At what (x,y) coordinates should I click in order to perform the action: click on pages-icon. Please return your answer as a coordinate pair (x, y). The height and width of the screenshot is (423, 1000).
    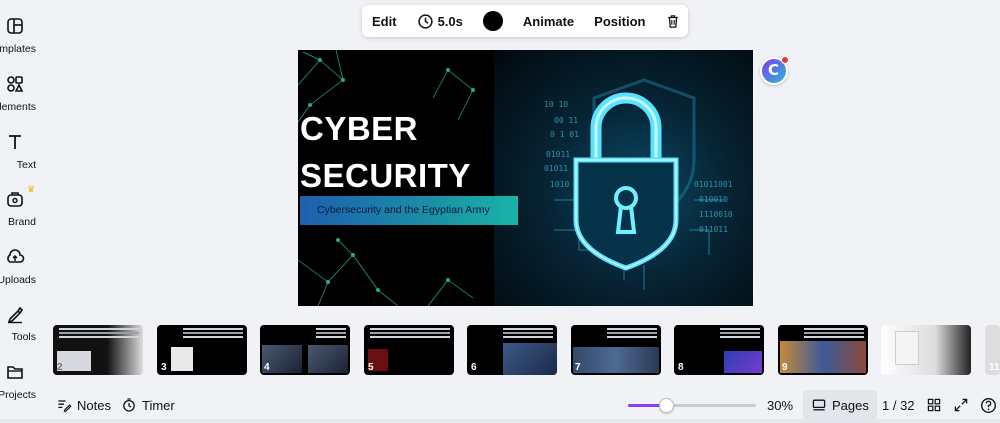
    Looking at the image, I should click on (819, 405).